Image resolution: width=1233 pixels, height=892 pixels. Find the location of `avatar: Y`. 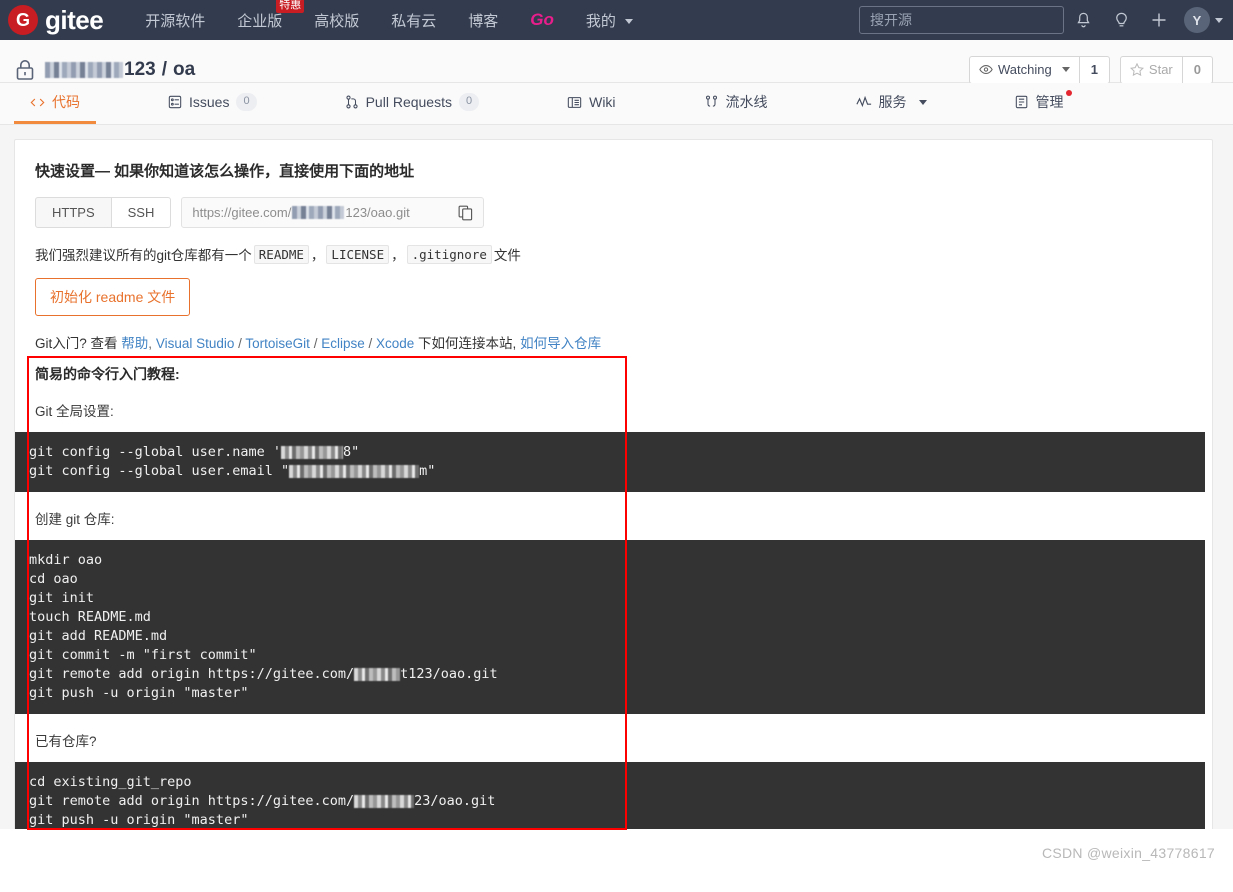

avatar: Y is located at coordinates (1197, 20).